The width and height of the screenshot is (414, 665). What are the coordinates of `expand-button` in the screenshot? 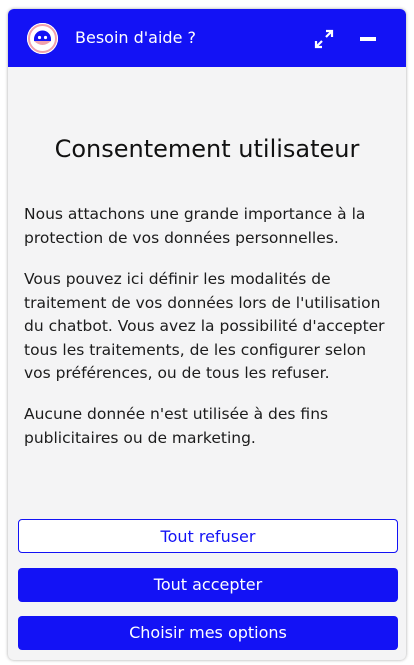 It's located at (324, 39).